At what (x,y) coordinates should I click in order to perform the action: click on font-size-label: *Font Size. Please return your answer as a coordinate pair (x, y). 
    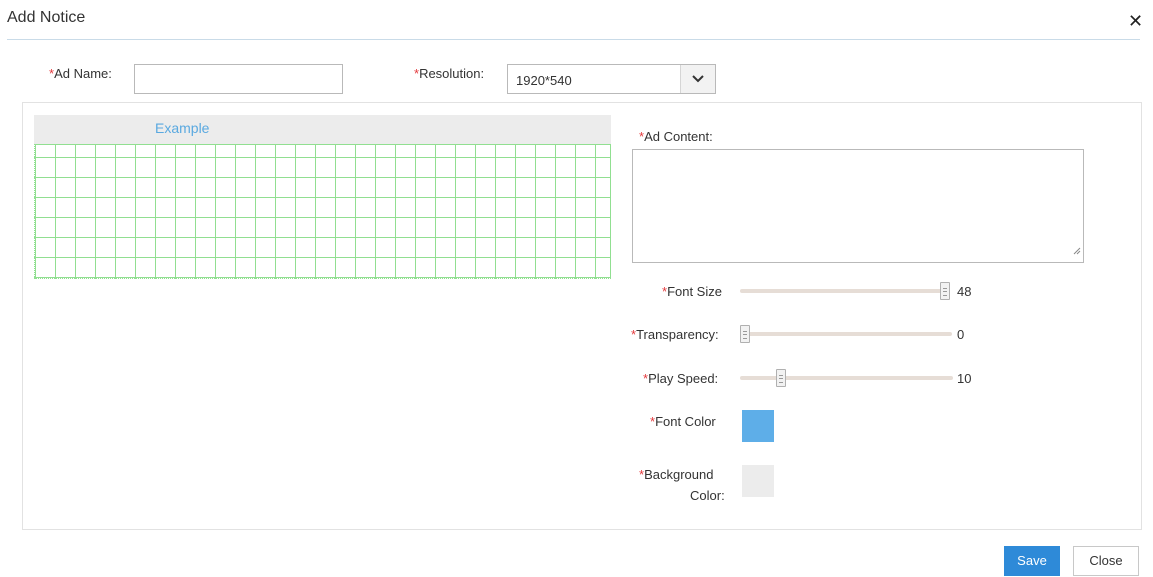
    Looking at the image, I should click on (692, 291).